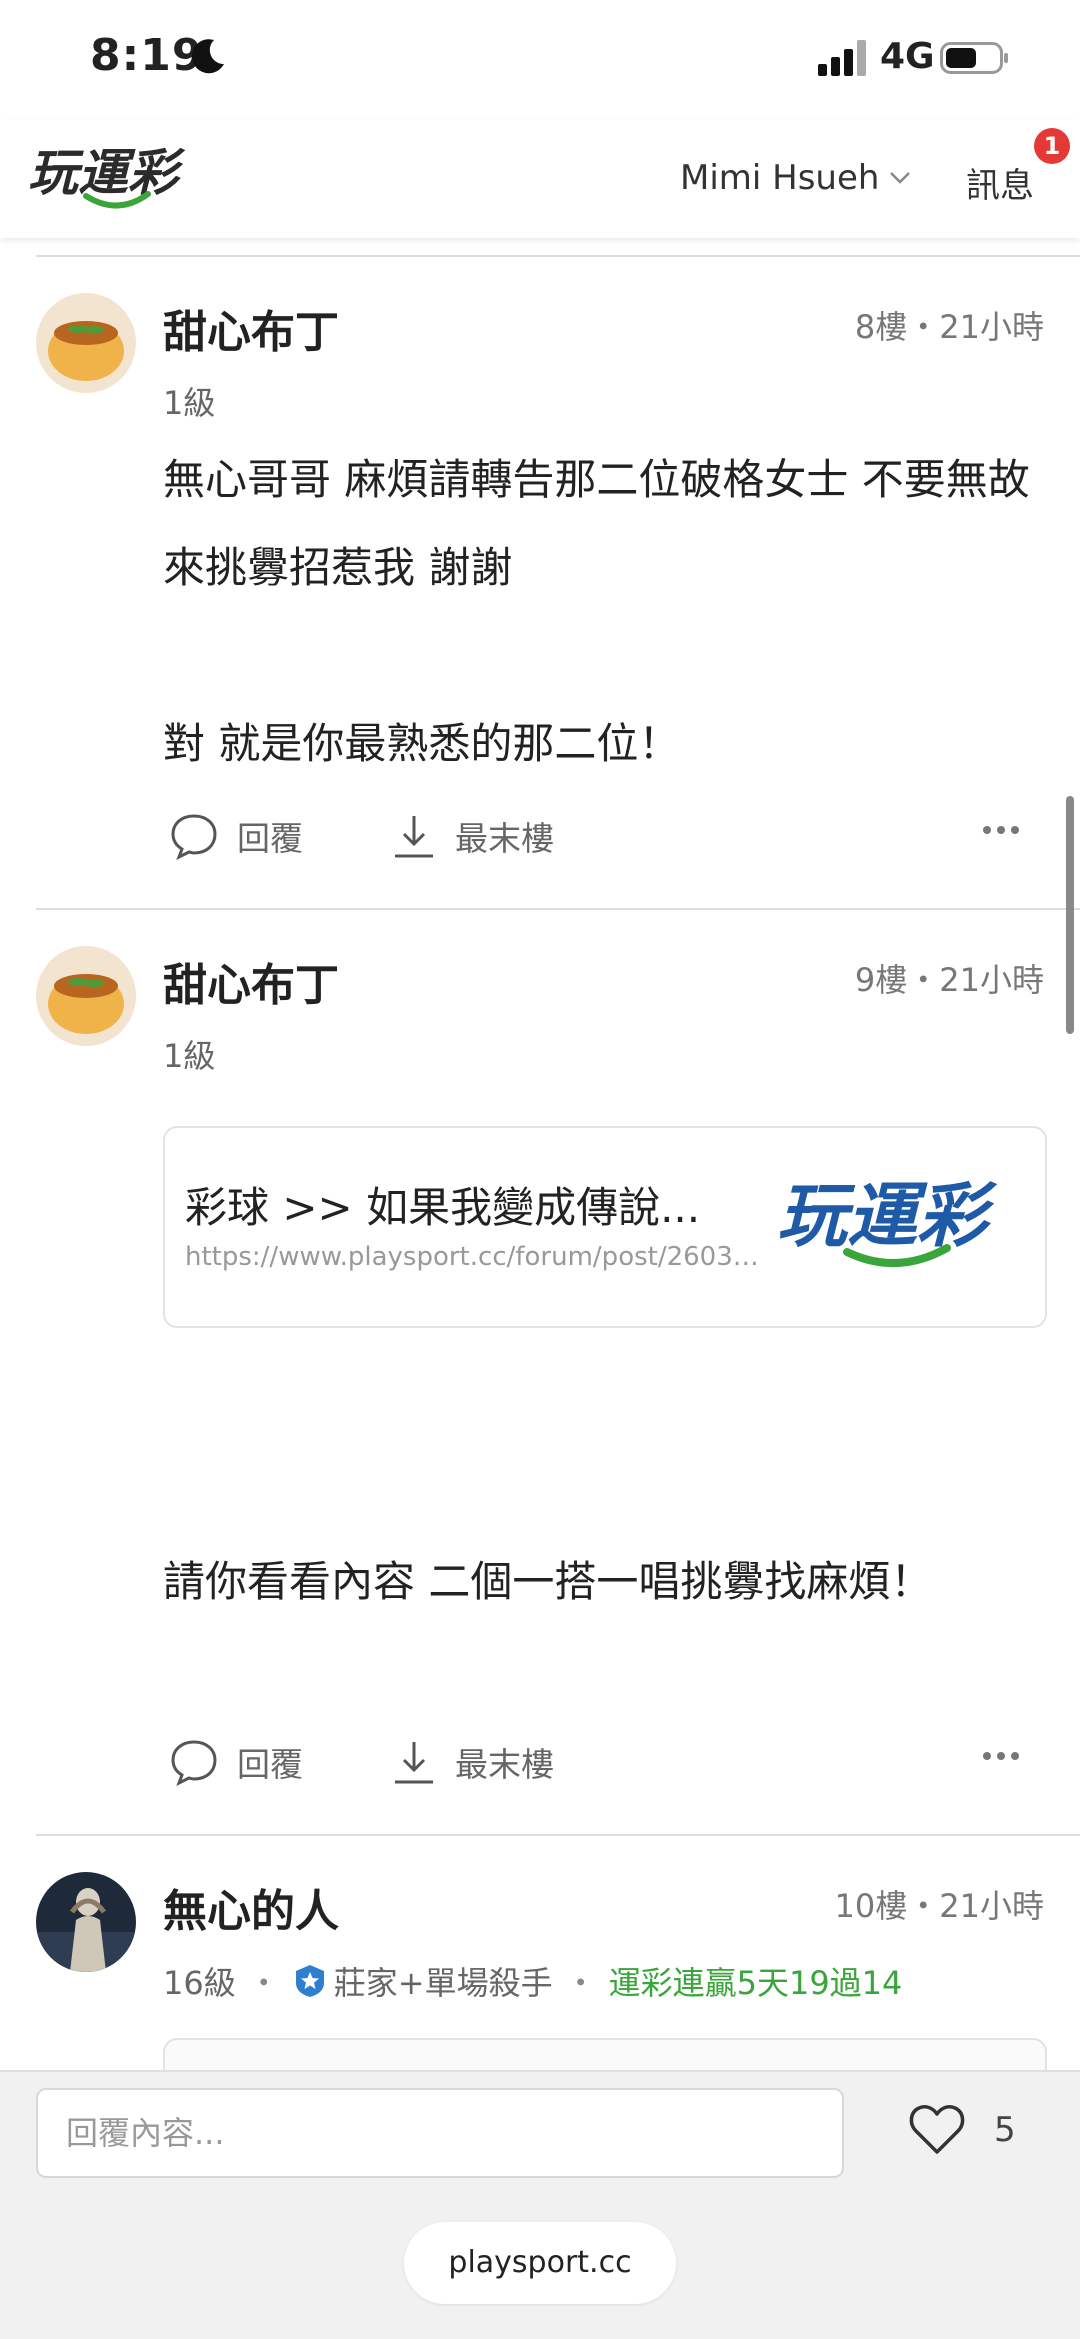 The height and width of the screenshot is (2339, 1080). I want to click on post-body: 請你看看內容 二個一搭一唱挑釁找麻煩！, so click(548, 1581).